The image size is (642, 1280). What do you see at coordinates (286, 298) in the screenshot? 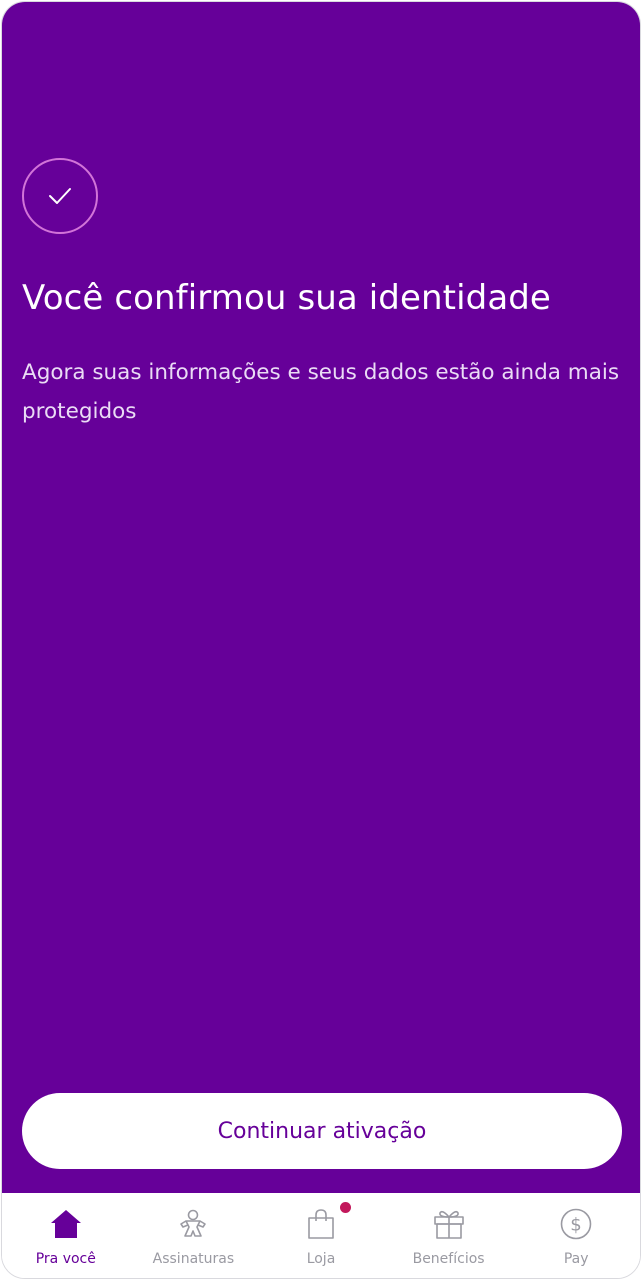
I see `page-title: Você confirmou sua identidade` at bounding box center [286, 298].